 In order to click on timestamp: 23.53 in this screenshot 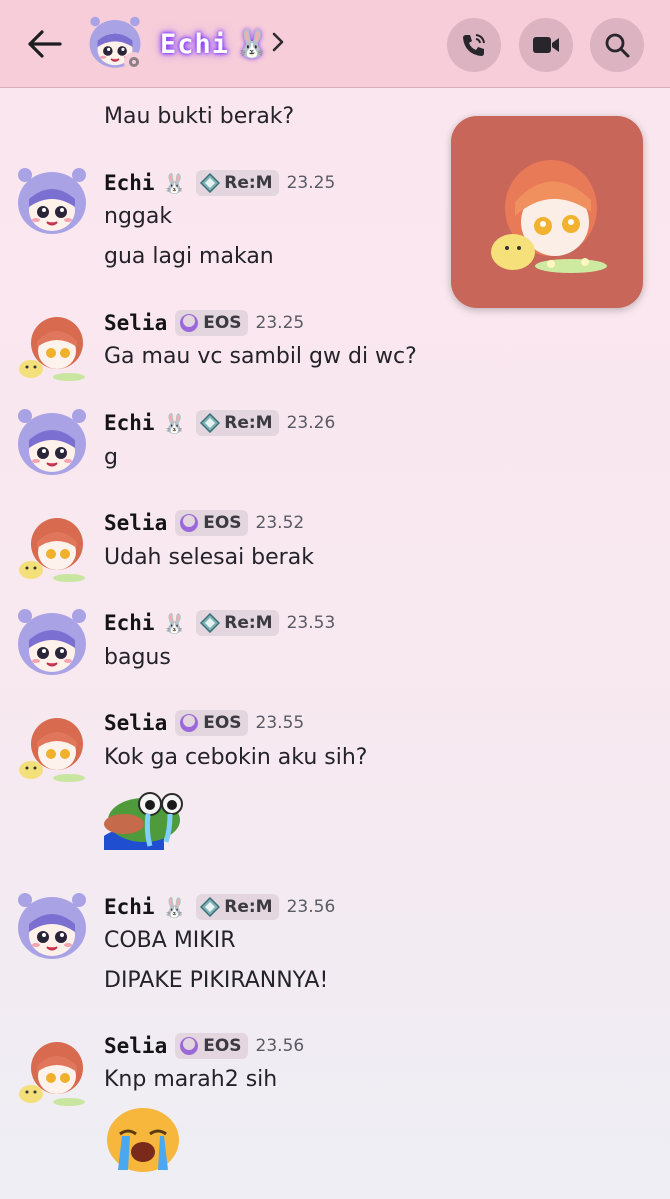, I will do `click(311, 623)`.